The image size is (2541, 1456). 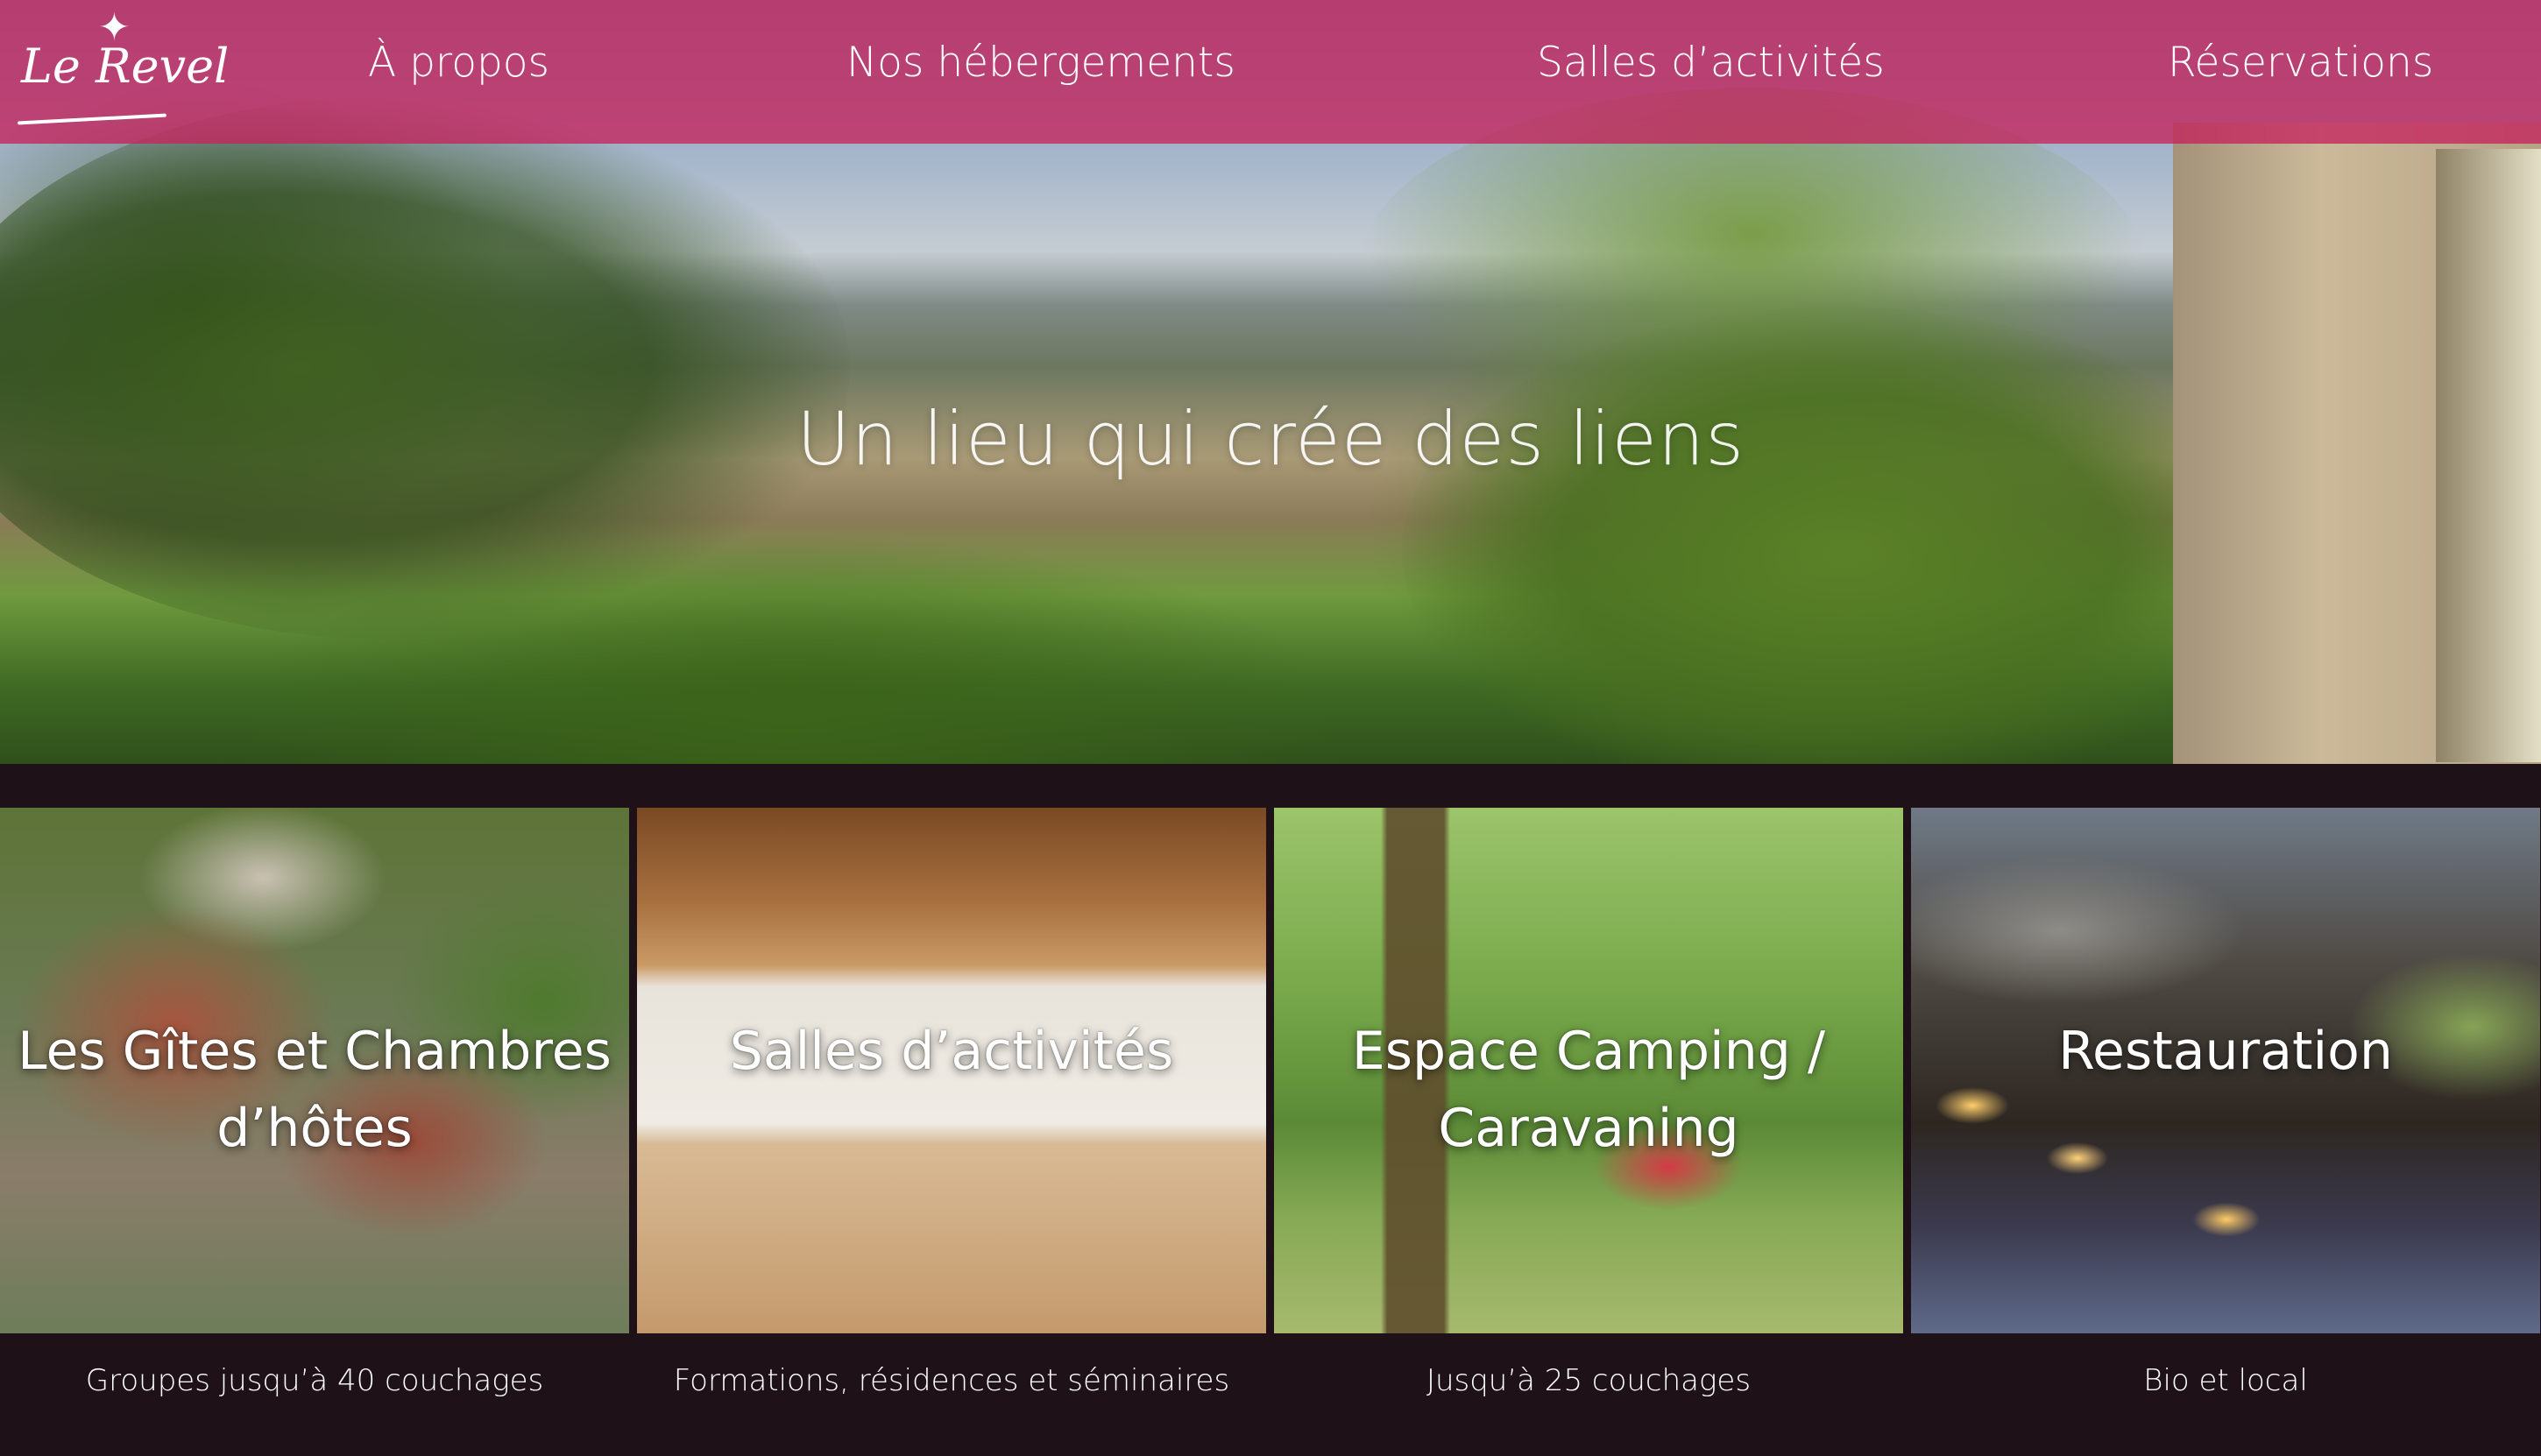 I want to click on card-camping: Espace Camping / Caravaning, so click(x=1589, y=1070).